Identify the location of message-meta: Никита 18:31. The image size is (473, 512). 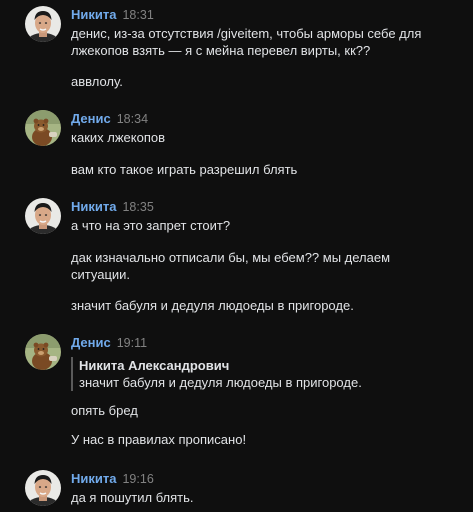
(112, 15).